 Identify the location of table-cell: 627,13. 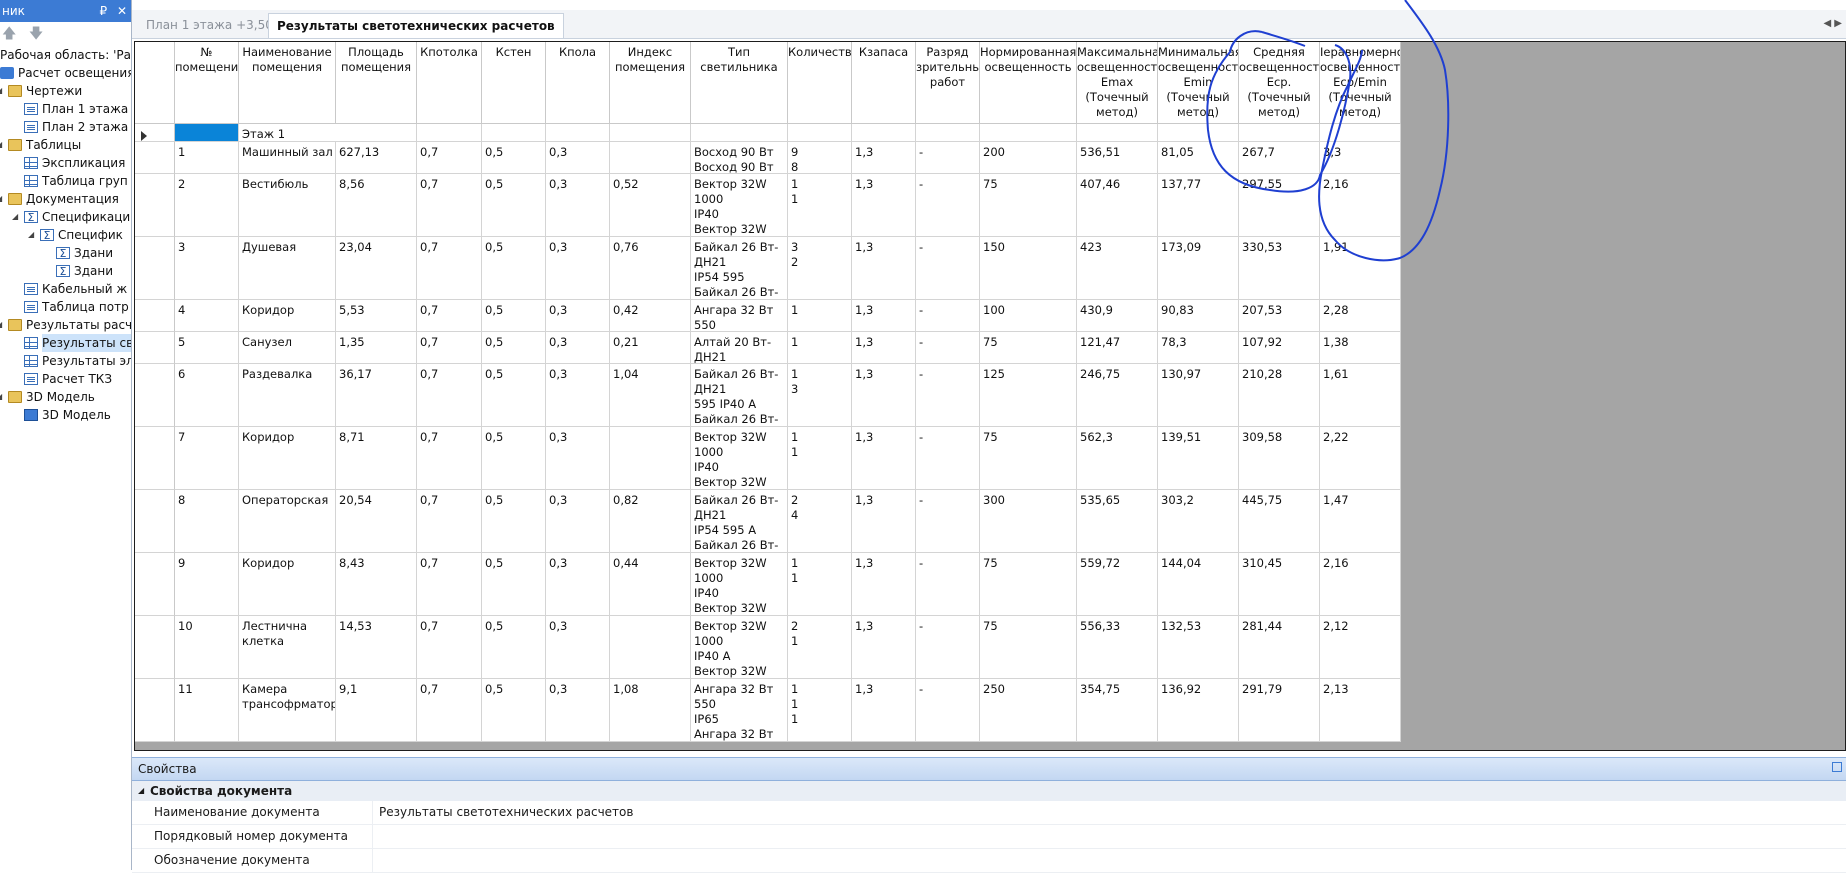
(376, 158).